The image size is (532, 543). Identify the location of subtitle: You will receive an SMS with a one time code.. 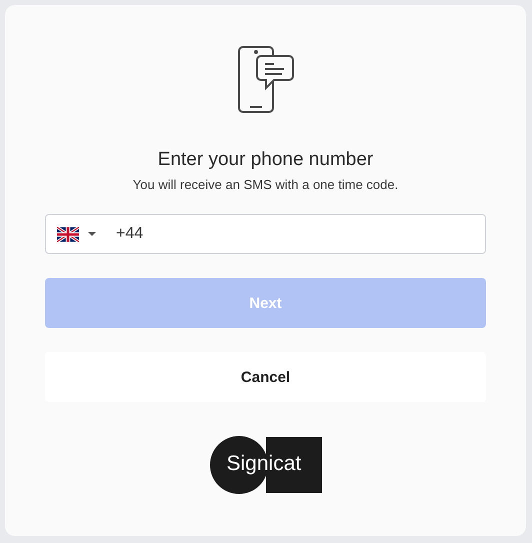
(265, 184).